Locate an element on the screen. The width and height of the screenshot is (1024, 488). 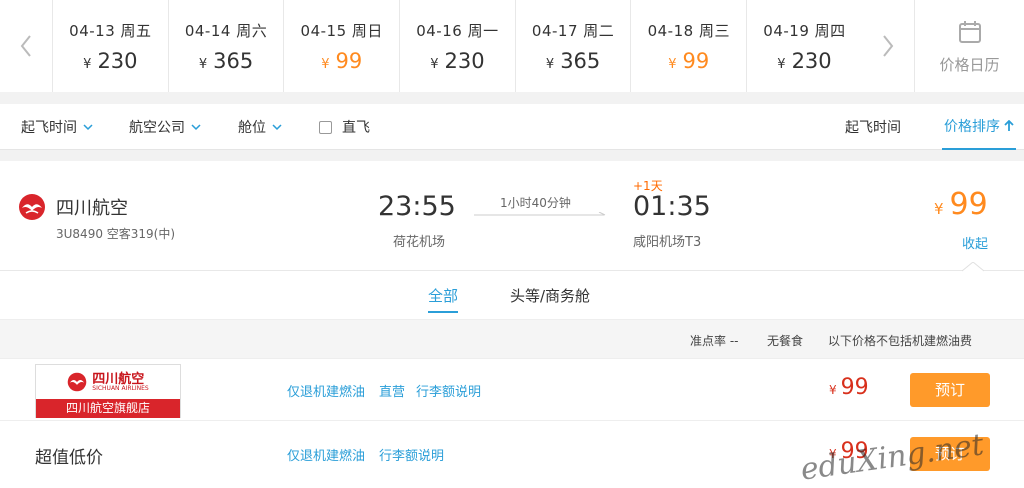
sort-price: 价格排序 is located at coordinates (979, 127).